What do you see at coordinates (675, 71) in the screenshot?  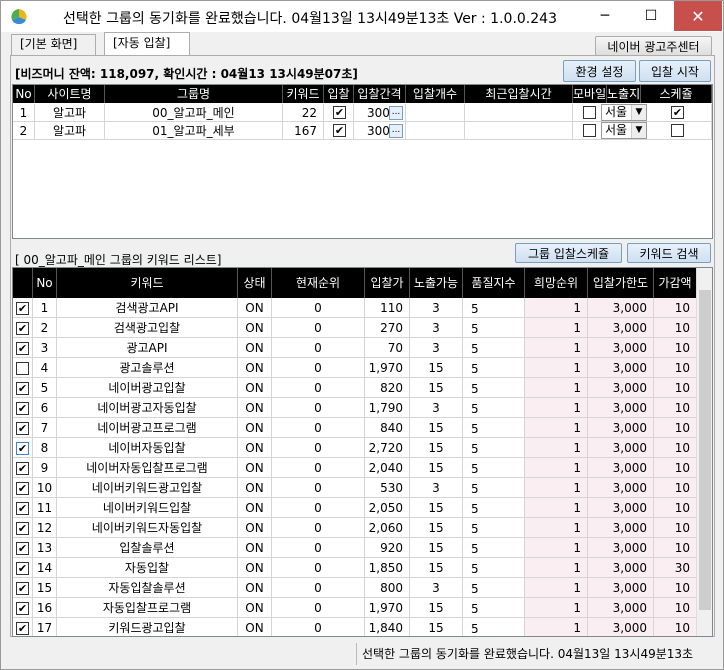 I see `bid-start-button: 입찰 시작` at bounding box center [675, 71].